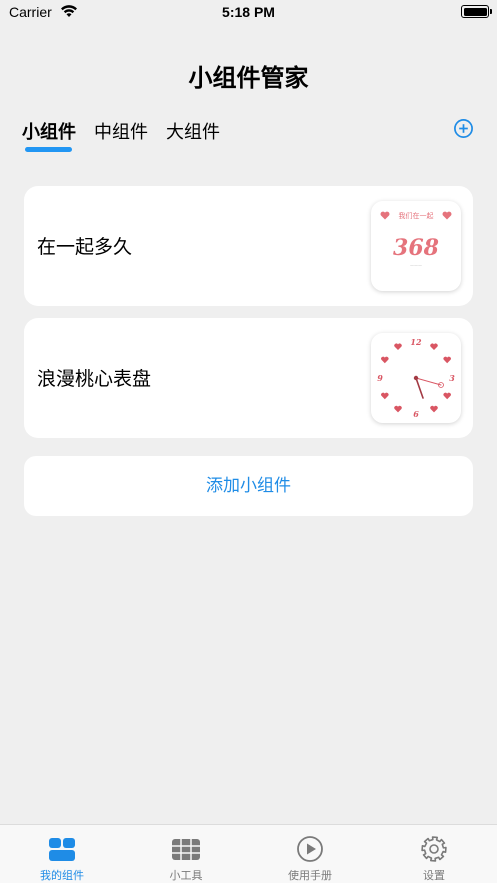 The width and height of the screenshot is (497, 883). I want to click on tab-label: 小工具, so click(186, 875).